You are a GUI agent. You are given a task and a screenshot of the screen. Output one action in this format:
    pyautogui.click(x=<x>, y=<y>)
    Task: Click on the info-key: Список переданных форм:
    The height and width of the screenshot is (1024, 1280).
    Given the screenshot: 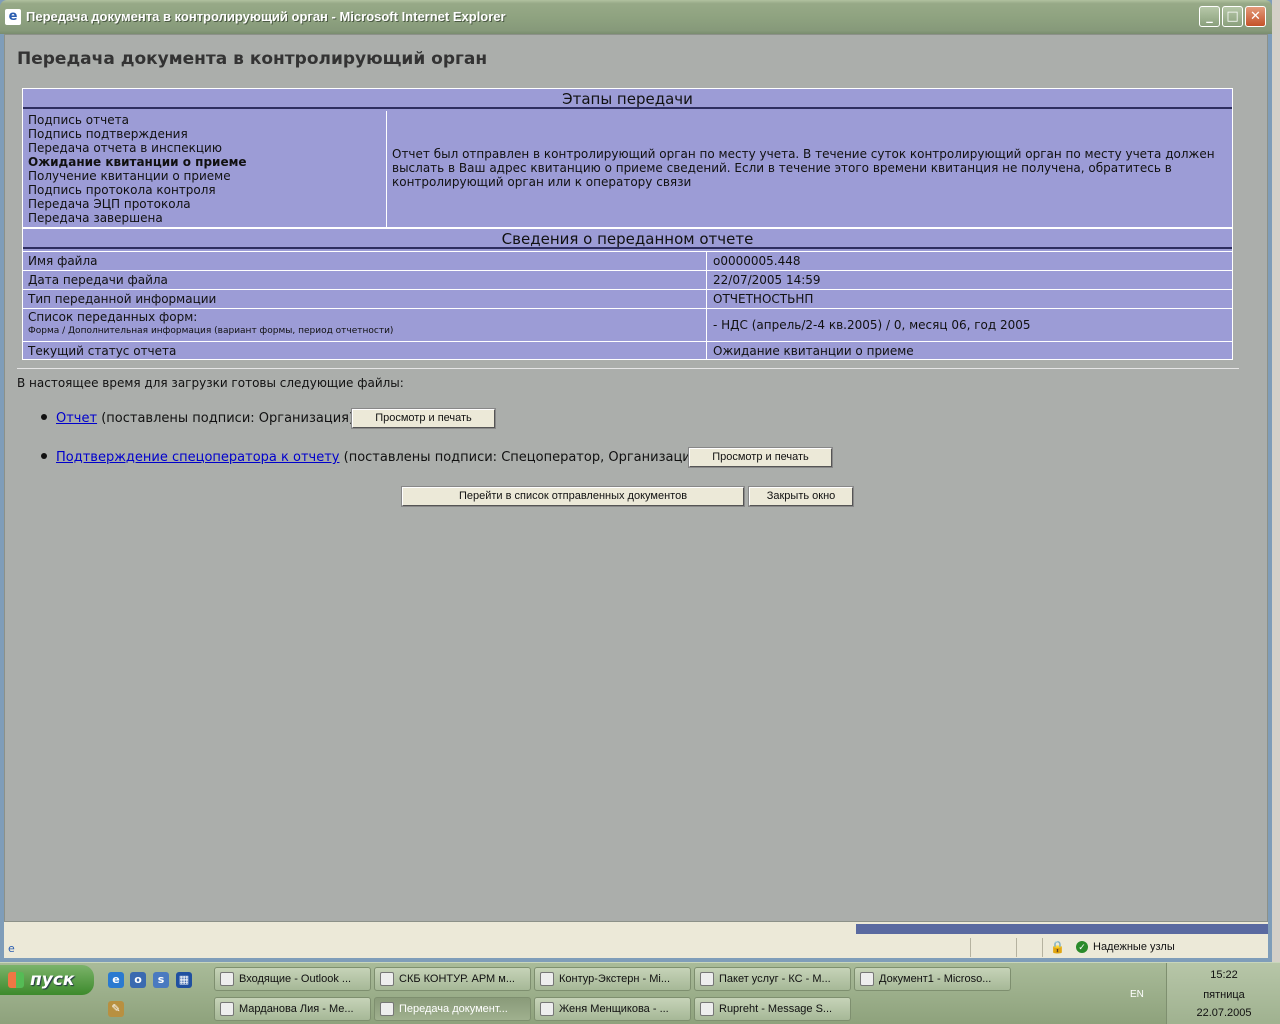 What is the action you would take?
    pyautogui.click(x=113, y=317)
    